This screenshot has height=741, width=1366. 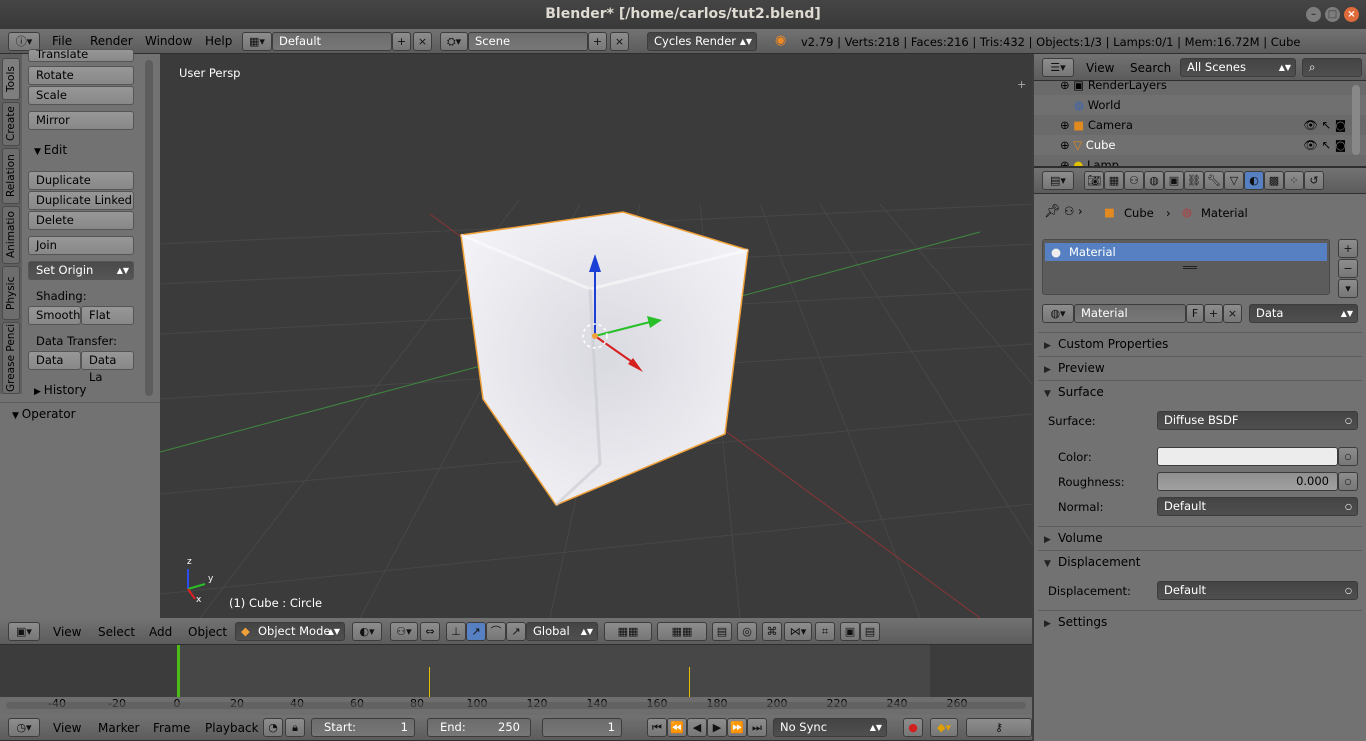 What do you see at coordinates (456, 631) in the screenshot?
I see `translate-manipulator-icon: ⊥` at bounding box center [456, 631].